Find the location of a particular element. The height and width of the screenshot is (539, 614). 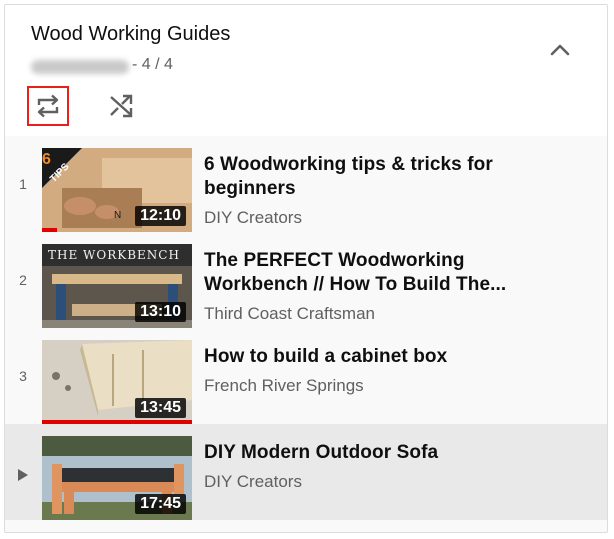

video-duration: 13:10 is located at coordinates (160, 312).